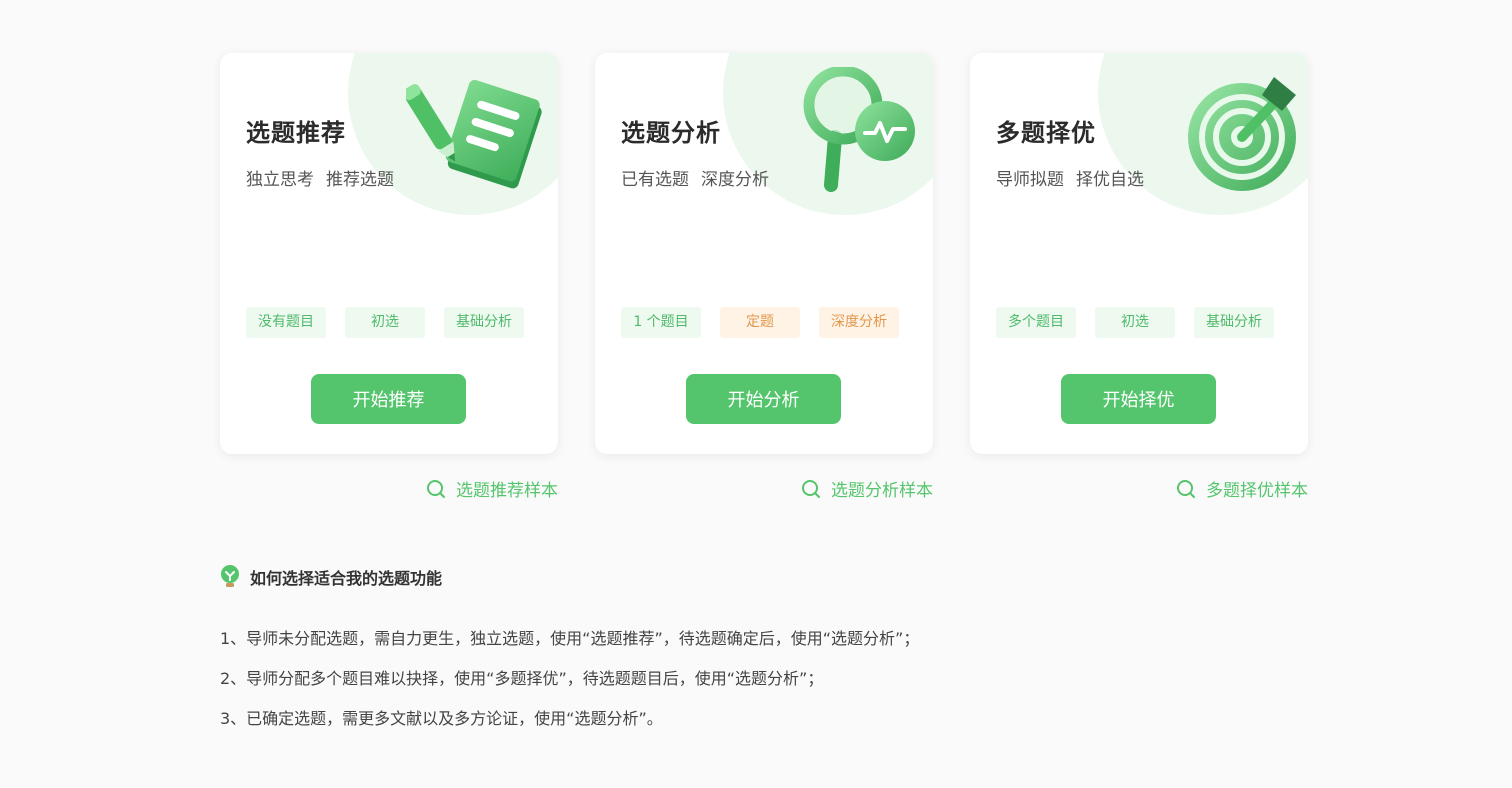 The image size is (1512, 788). I want to click on card-subtitle: 独立思考 推荐选题, so click(320, 177).